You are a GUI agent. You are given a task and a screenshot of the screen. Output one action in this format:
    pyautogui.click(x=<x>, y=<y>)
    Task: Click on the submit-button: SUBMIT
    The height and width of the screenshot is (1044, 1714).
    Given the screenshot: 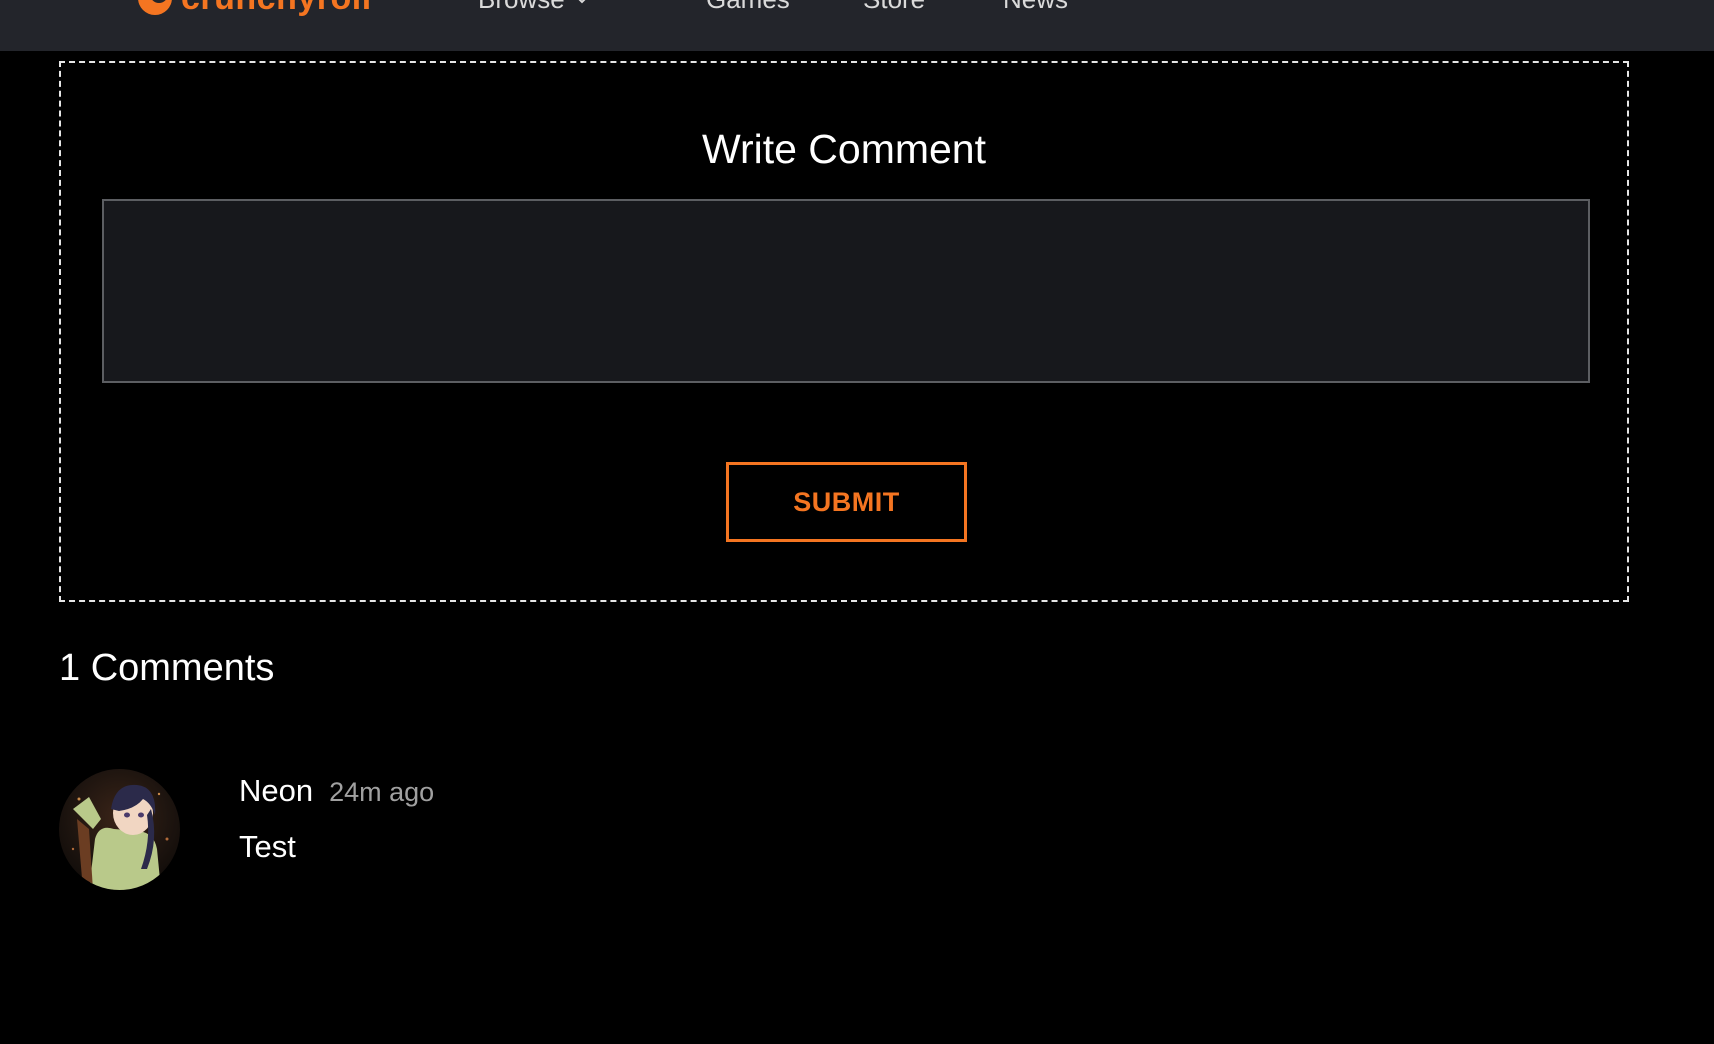 What is the action you would take?
    pyautogui.click(x=846, y=502)
    